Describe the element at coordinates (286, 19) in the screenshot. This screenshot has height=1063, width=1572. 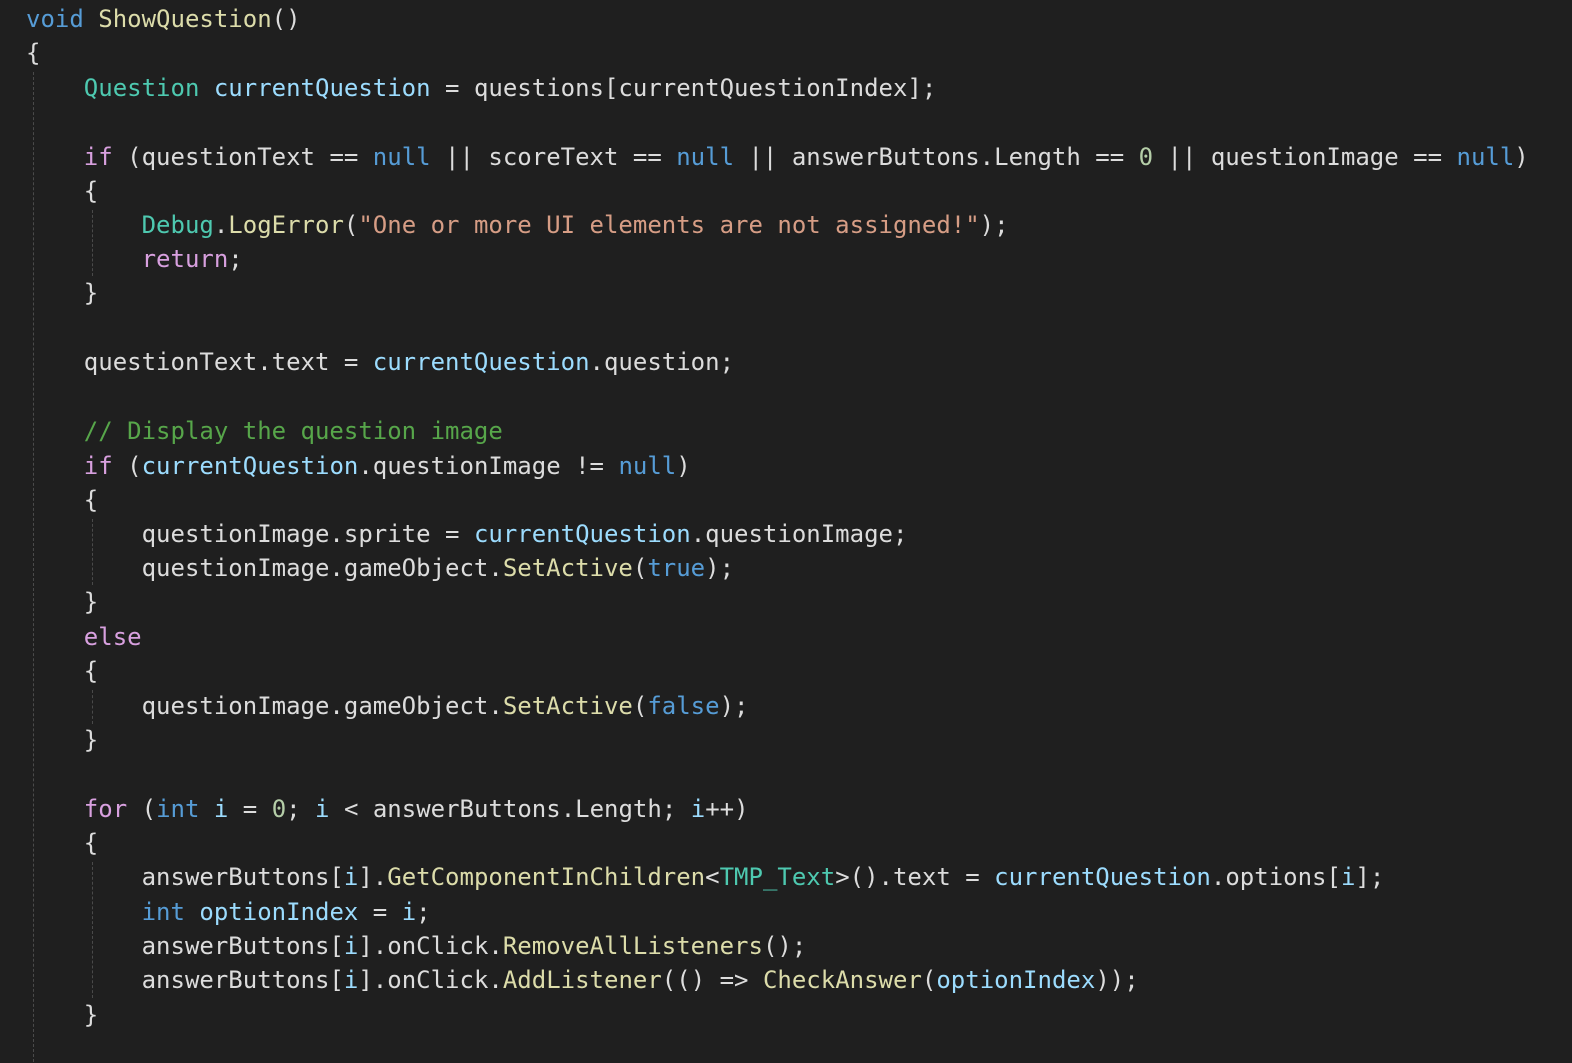
I see `code-token-txt: ()` at that location.